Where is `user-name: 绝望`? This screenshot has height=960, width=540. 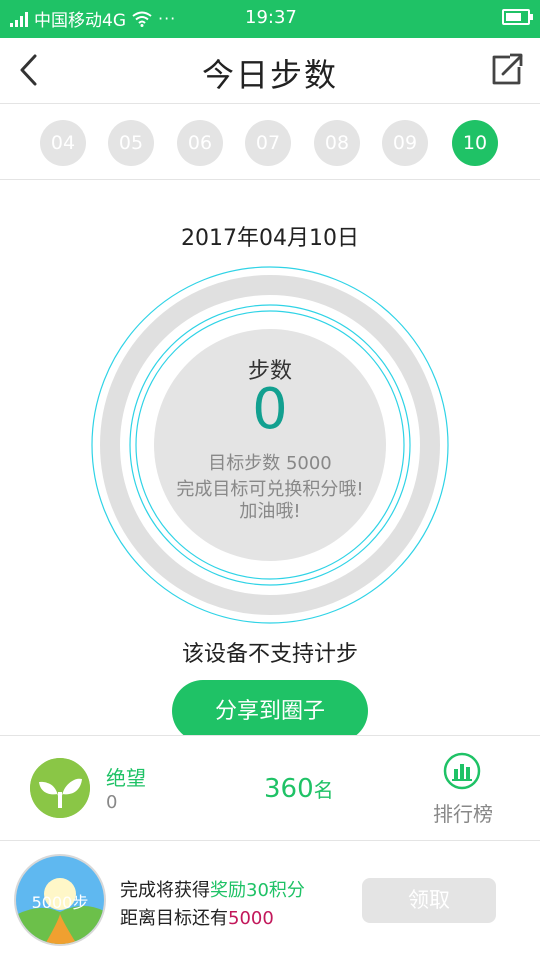 user-name: 绝望 is located at coordinates (126, 778).